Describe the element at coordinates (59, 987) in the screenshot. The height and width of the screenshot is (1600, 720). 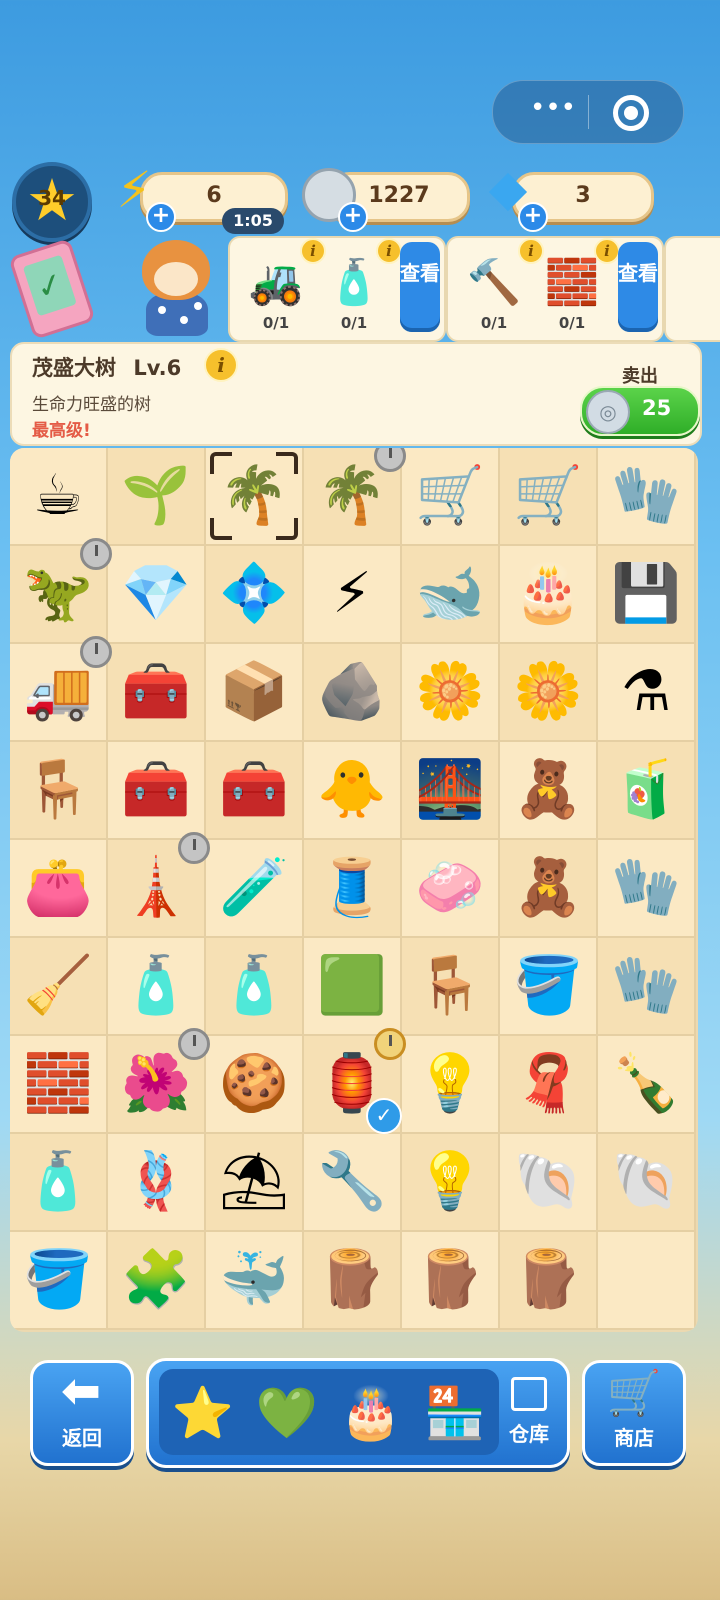
I see `board-cell: 🧹` at that location.